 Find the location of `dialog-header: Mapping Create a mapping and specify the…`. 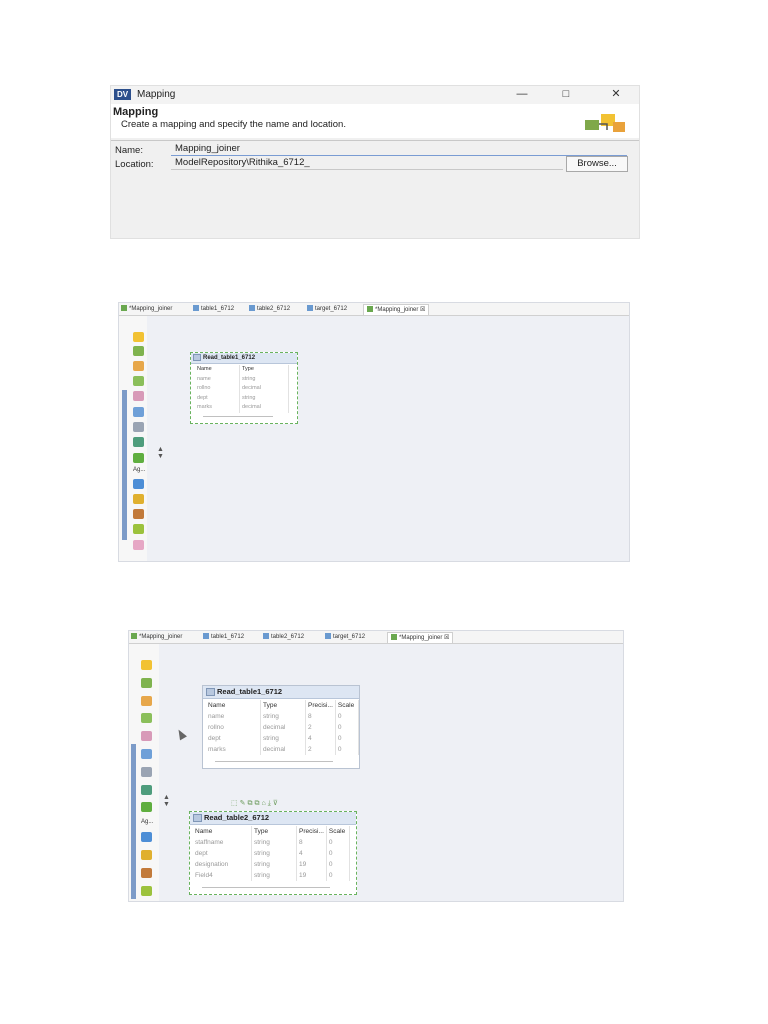

dialog-header: Mapping Create a mapping and specify the… is located at coordinates (375, 121).